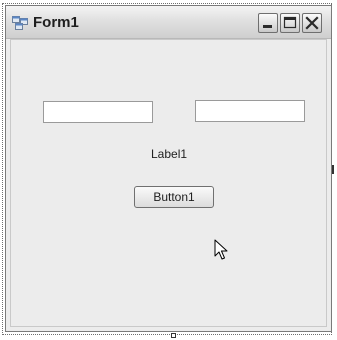 The image size is (337, 340). I want to click on label1: Label1, so click(169, 154).